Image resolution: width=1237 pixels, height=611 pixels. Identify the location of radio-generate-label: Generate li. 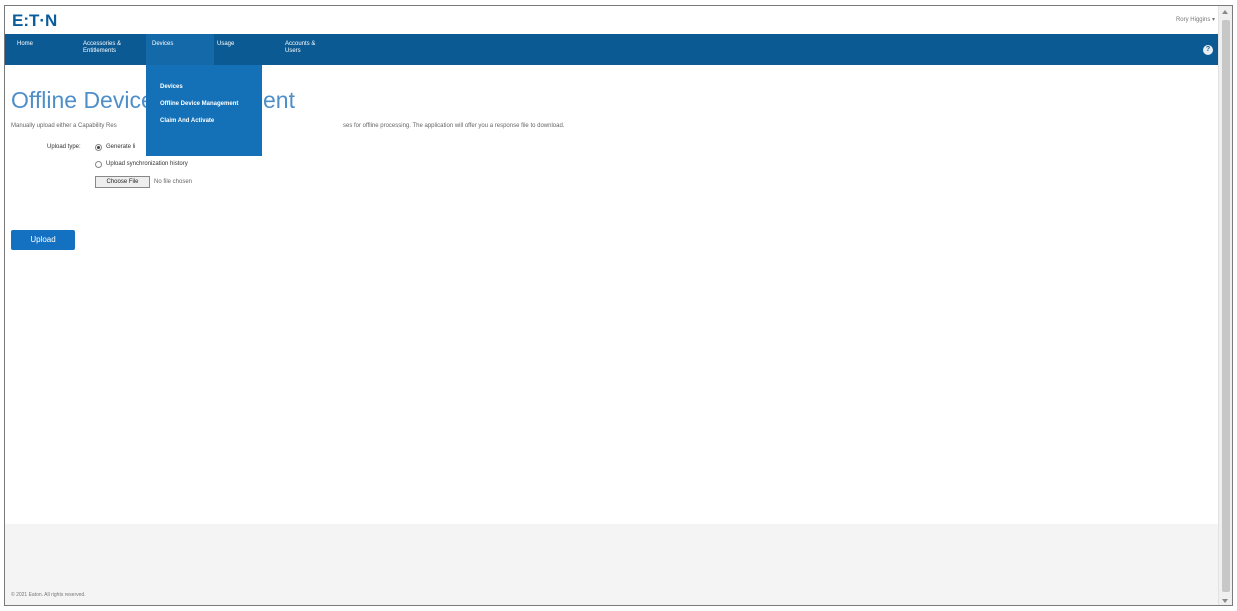
(121, 147).